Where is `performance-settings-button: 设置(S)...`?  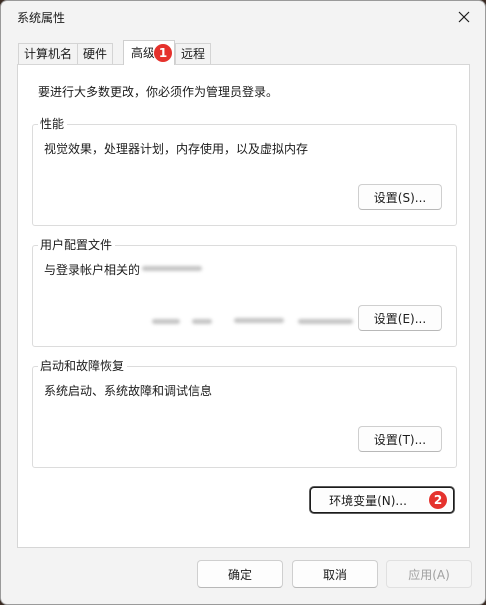 performance-settings-button: 设置(S)... is located at coordinates (400, 197).